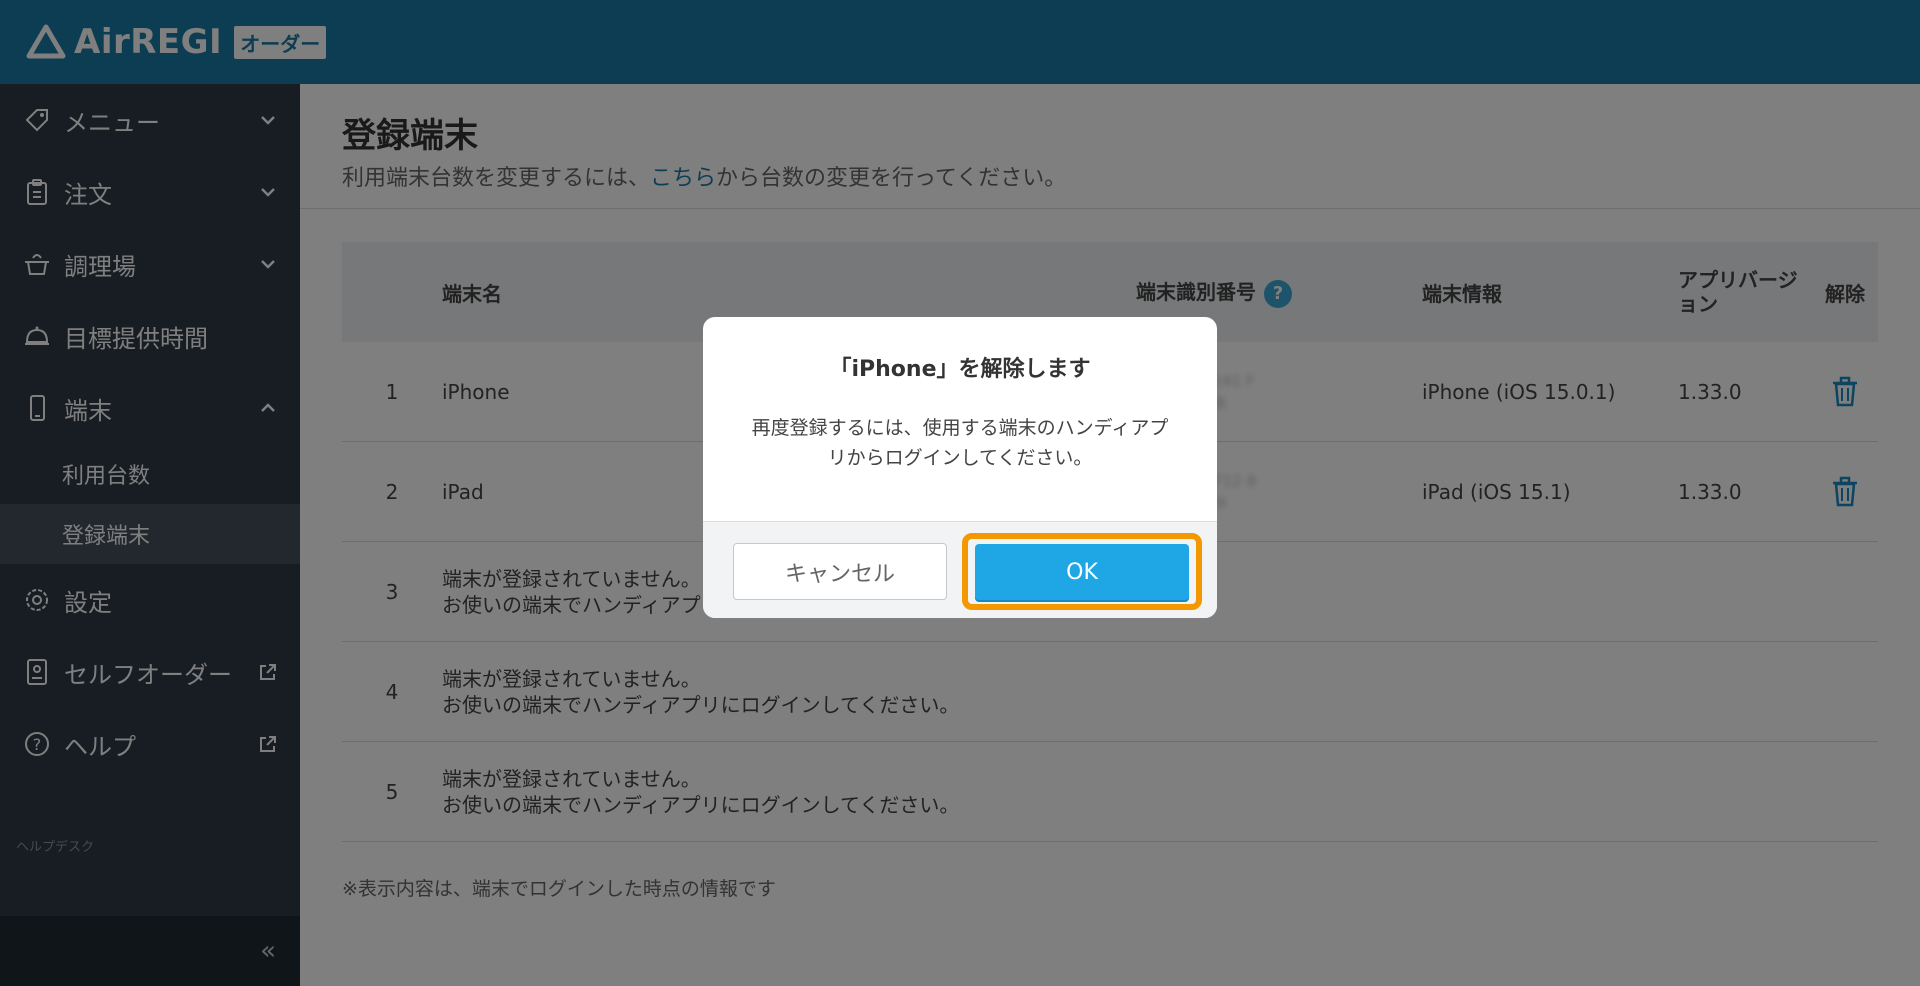  I want to click on dialog-message: 再度登録するには、使用する端末のハンディアプ リからログインしてください。, so click(960, 443).